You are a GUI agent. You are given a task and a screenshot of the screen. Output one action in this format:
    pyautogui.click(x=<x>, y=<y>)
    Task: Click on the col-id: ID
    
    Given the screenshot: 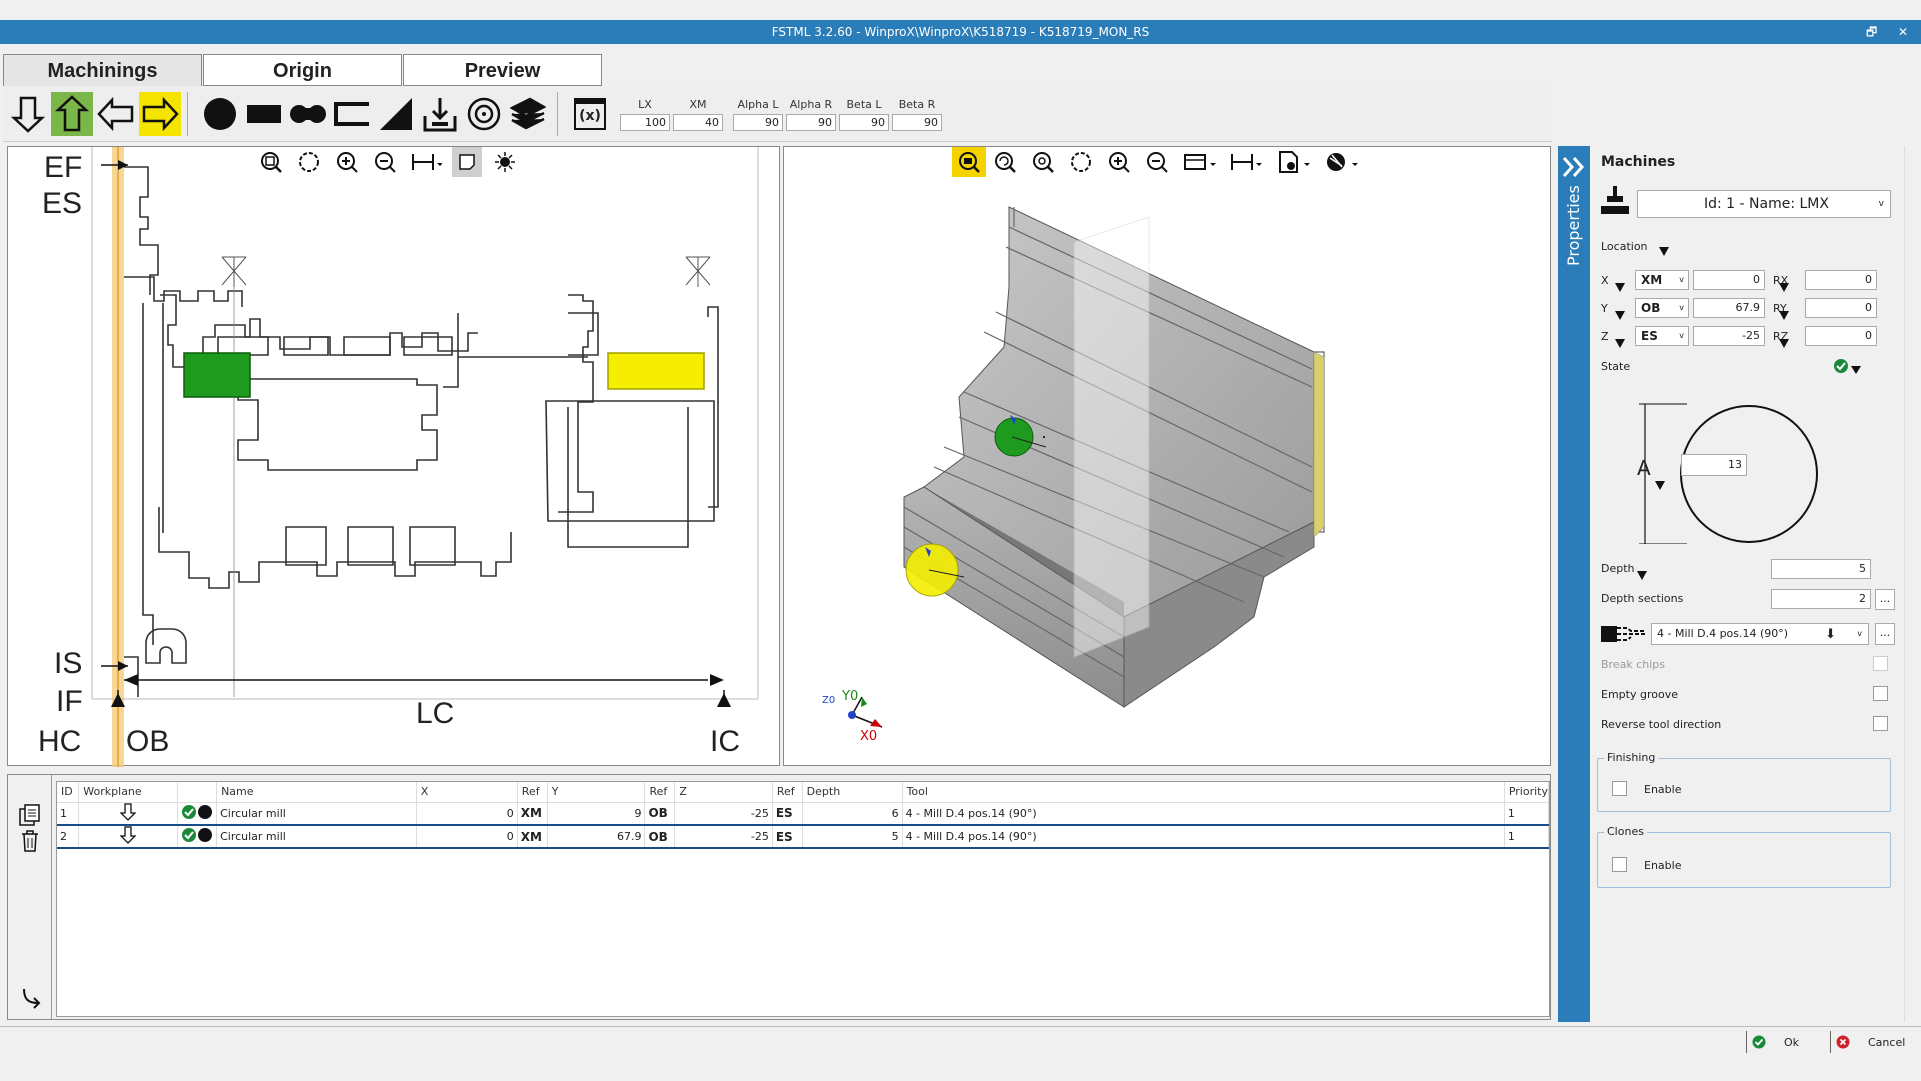 What is the action you would take?
    pyautogui.click(x=68, y=792)
    